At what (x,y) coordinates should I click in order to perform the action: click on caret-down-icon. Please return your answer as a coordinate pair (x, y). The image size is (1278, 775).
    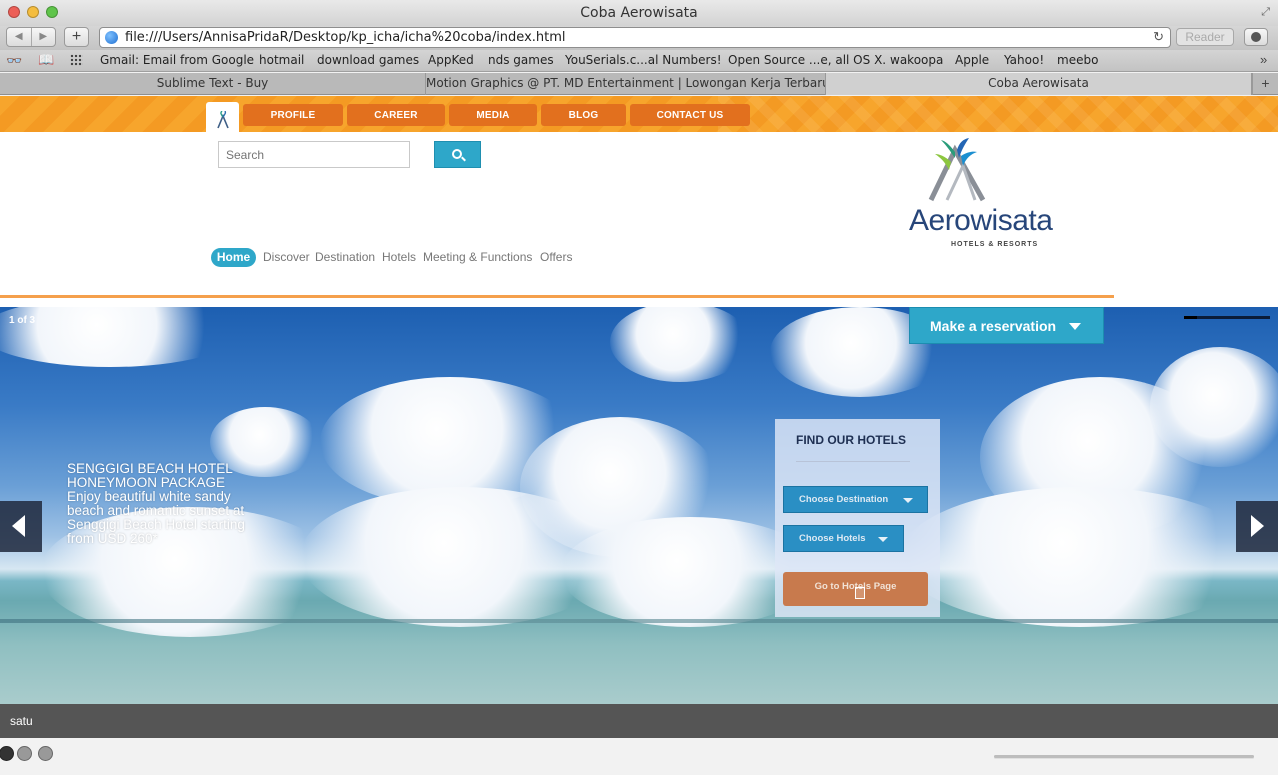
    Looking at the image, I should click on (1075, 326).